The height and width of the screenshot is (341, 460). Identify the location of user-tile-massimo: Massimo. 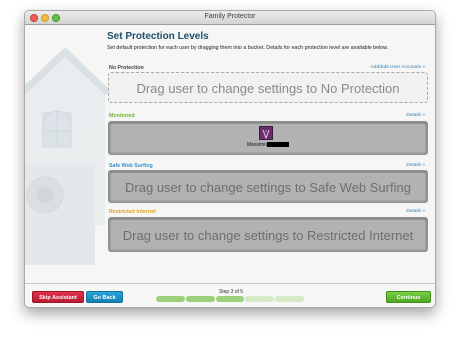
(268, 139).